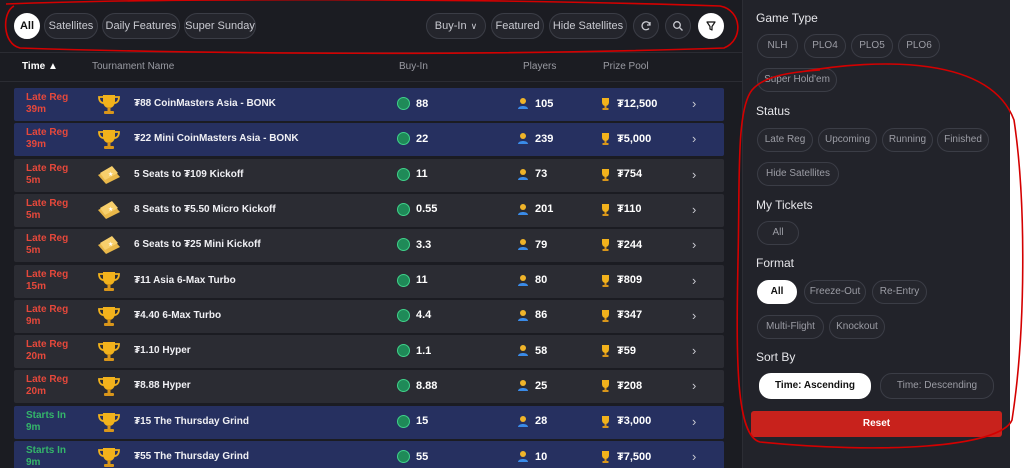  What do you see at coordinates (963, 140) in the screenshot?
I see `status-finished: Finished` at bounding box center [963, 140].